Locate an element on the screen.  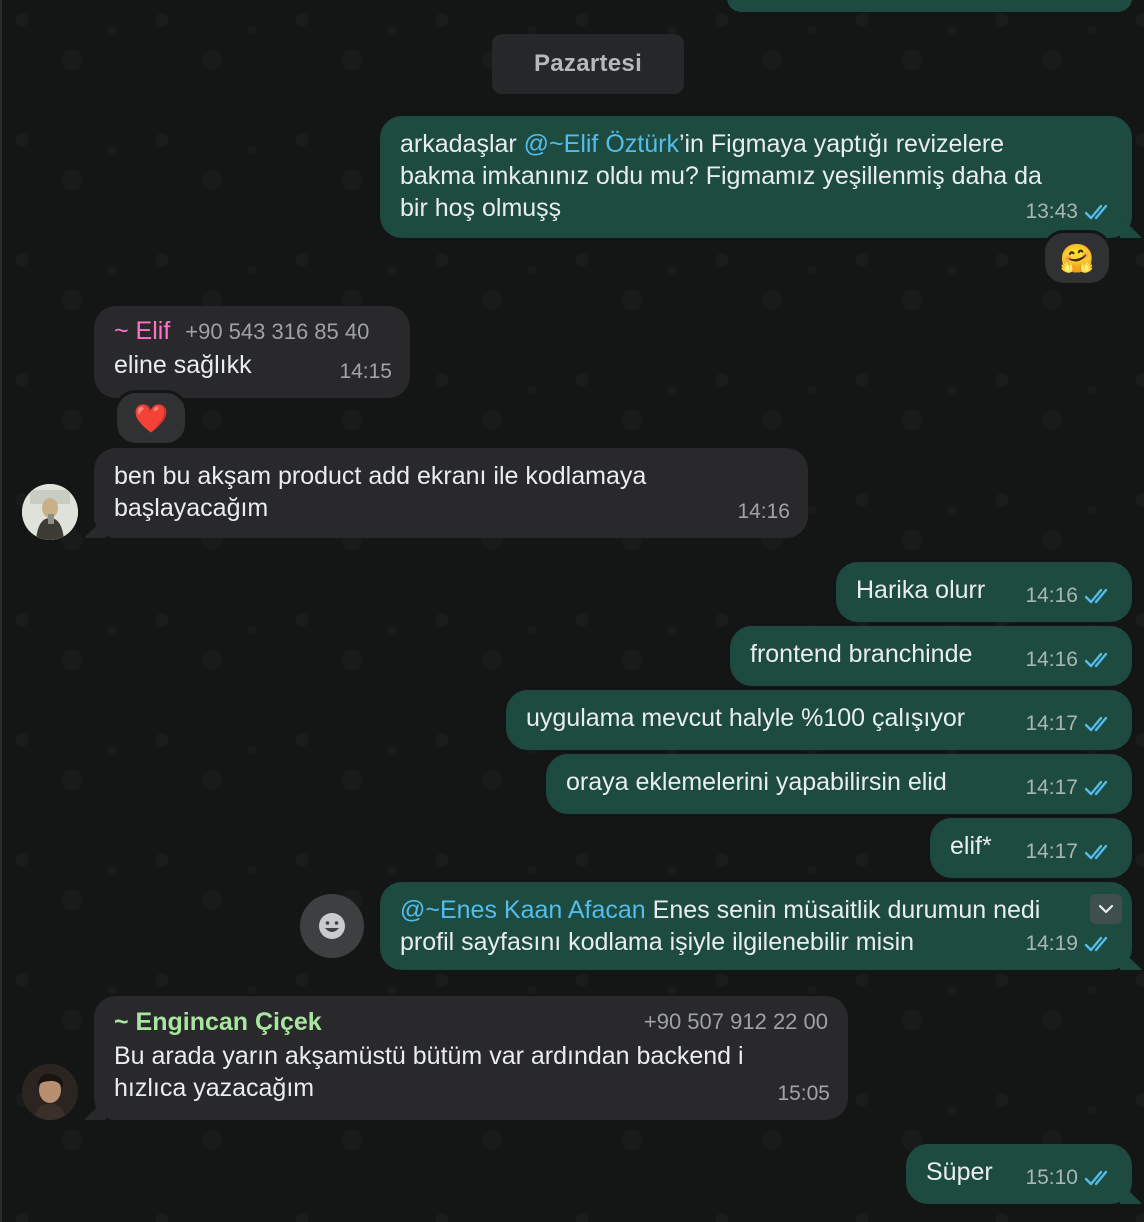
reaction-emoji: 🤗 is located at coordinates (1077, 258).